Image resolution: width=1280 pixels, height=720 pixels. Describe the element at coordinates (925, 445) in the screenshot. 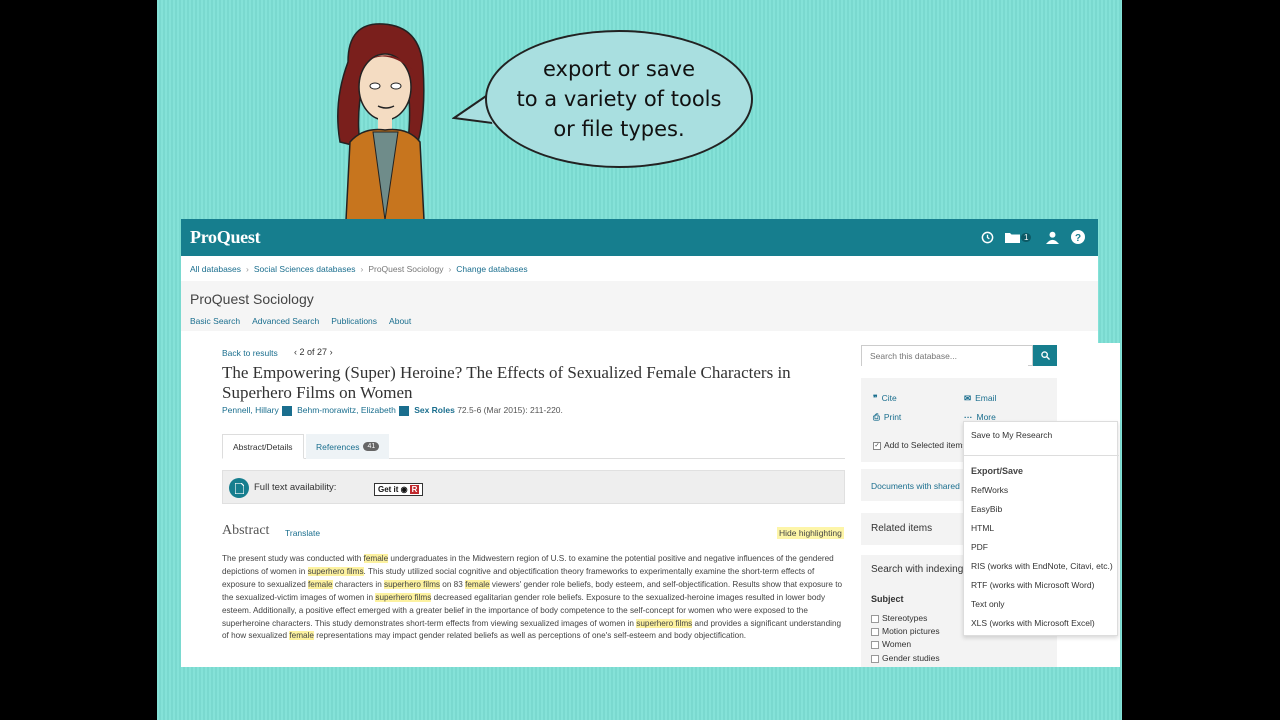

I see `add-selected-label: Add to Selected items` at that location.